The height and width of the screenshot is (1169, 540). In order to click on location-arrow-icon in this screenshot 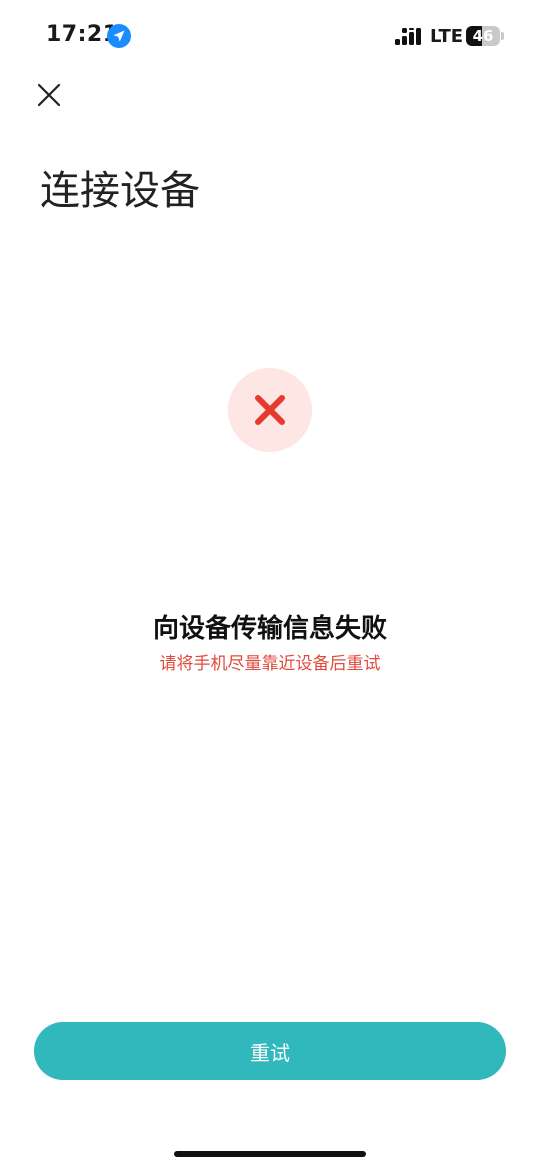, I will do `click(119, 36)`.